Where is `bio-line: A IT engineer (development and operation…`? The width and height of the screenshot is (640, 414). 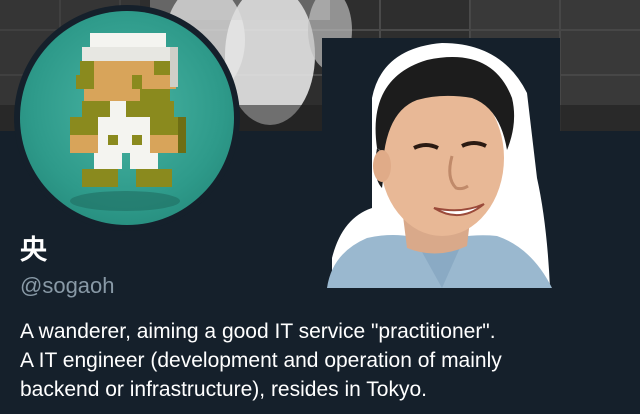
bio-line: A IT engineer (development and operation… is located at coordinates (261, 360).